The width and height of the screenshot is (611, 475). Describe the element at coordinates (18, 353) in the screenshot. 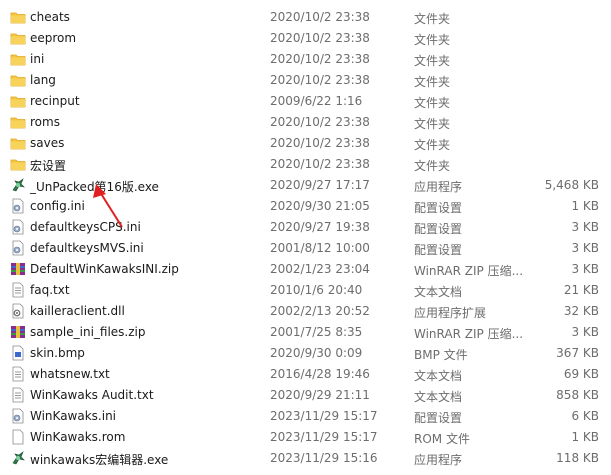

I see `image-file-icon` at that location.